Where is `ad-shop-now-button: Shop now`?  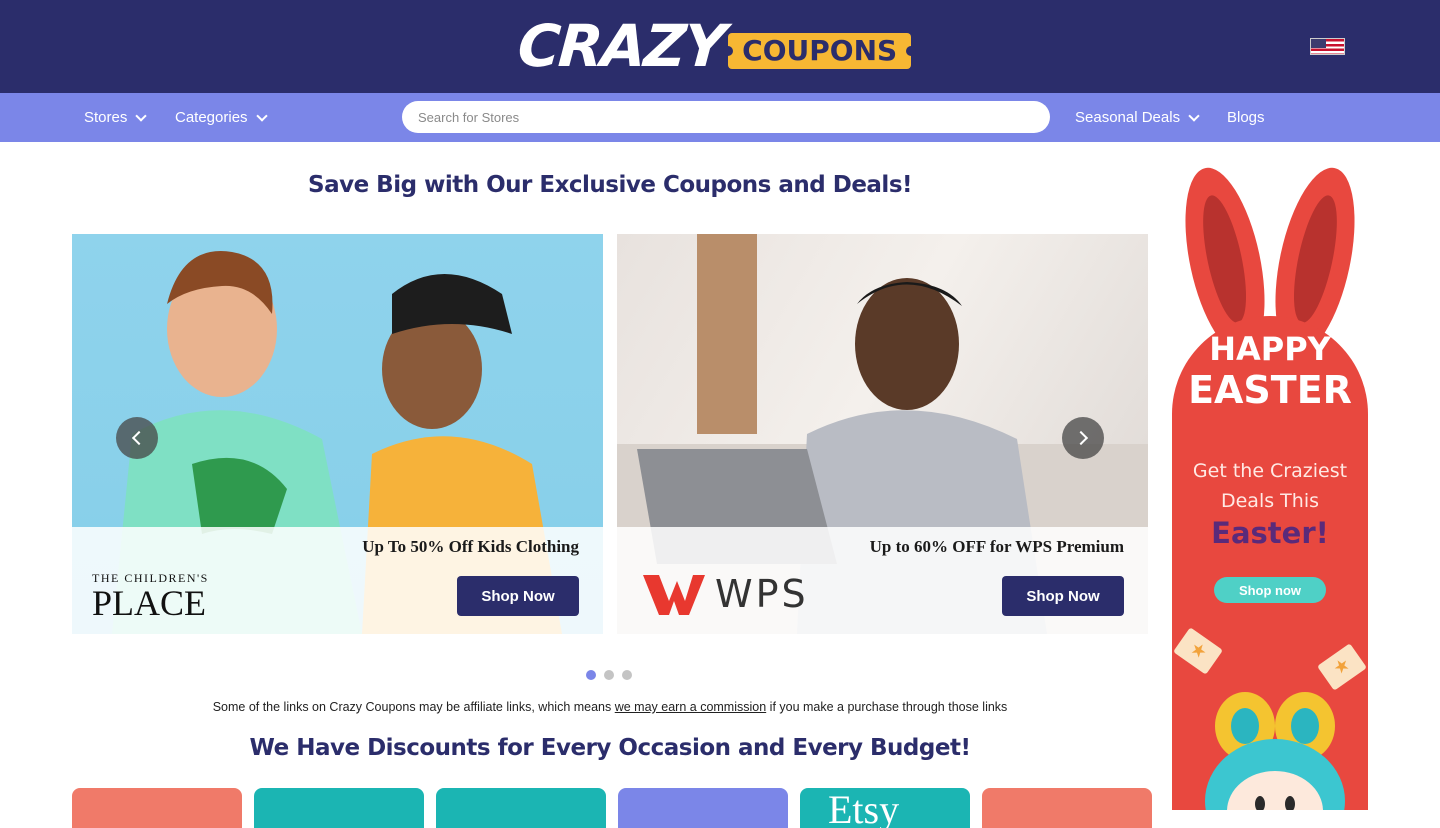
ad-shop-now-button: Shop now is located at coordinates (1270, 590).